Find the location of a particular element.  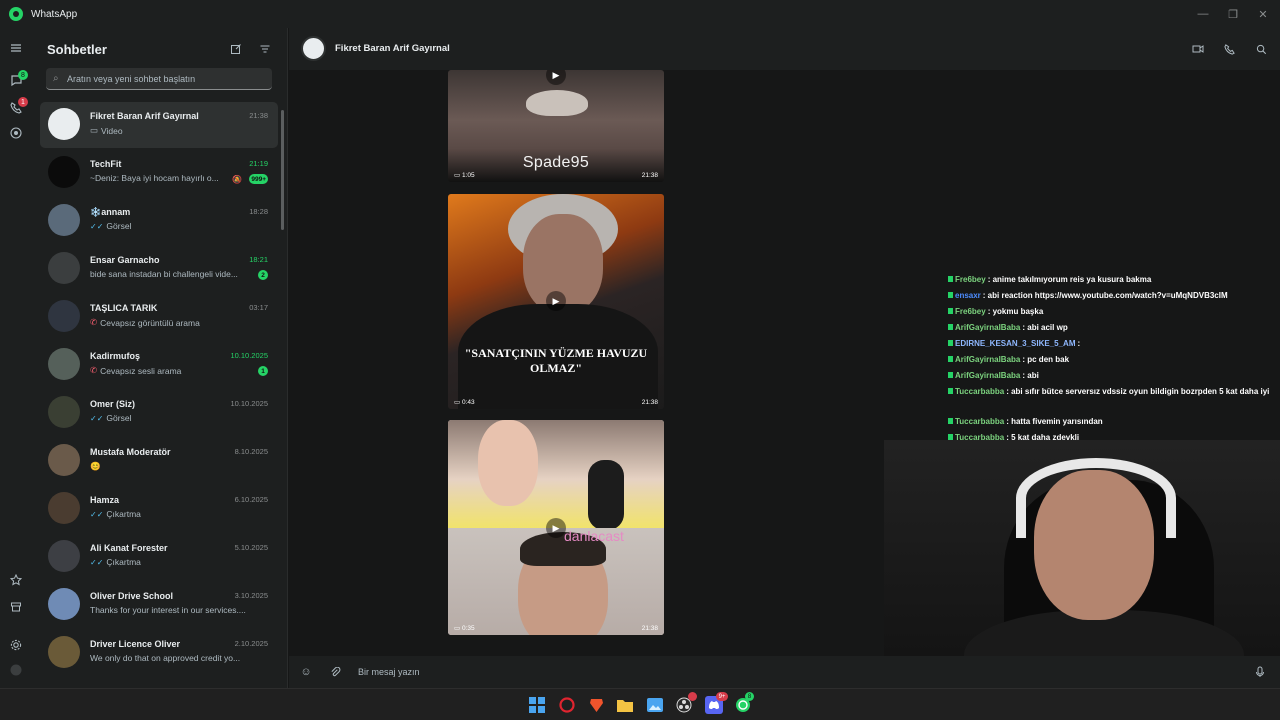

unread-badge: 999+ is located at coordinates (258, 179).